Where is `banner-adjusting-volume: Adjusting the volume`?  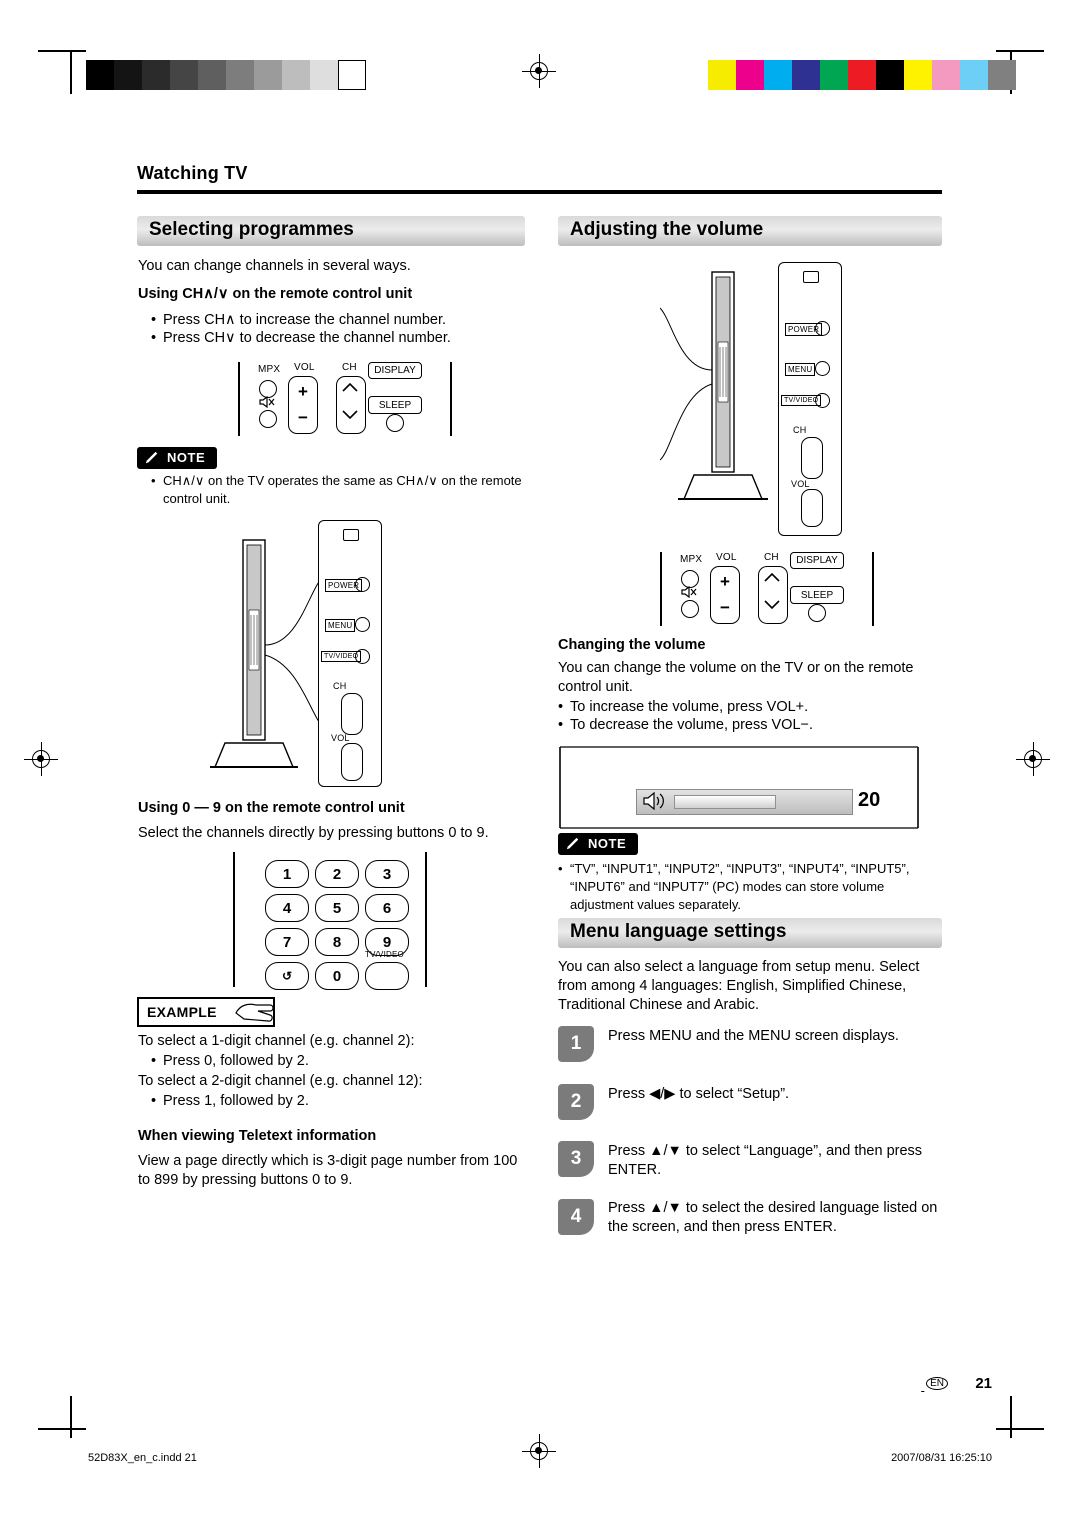 banner-adjusting-volume: Adjusting the volume is located at coordinates (750, 231).